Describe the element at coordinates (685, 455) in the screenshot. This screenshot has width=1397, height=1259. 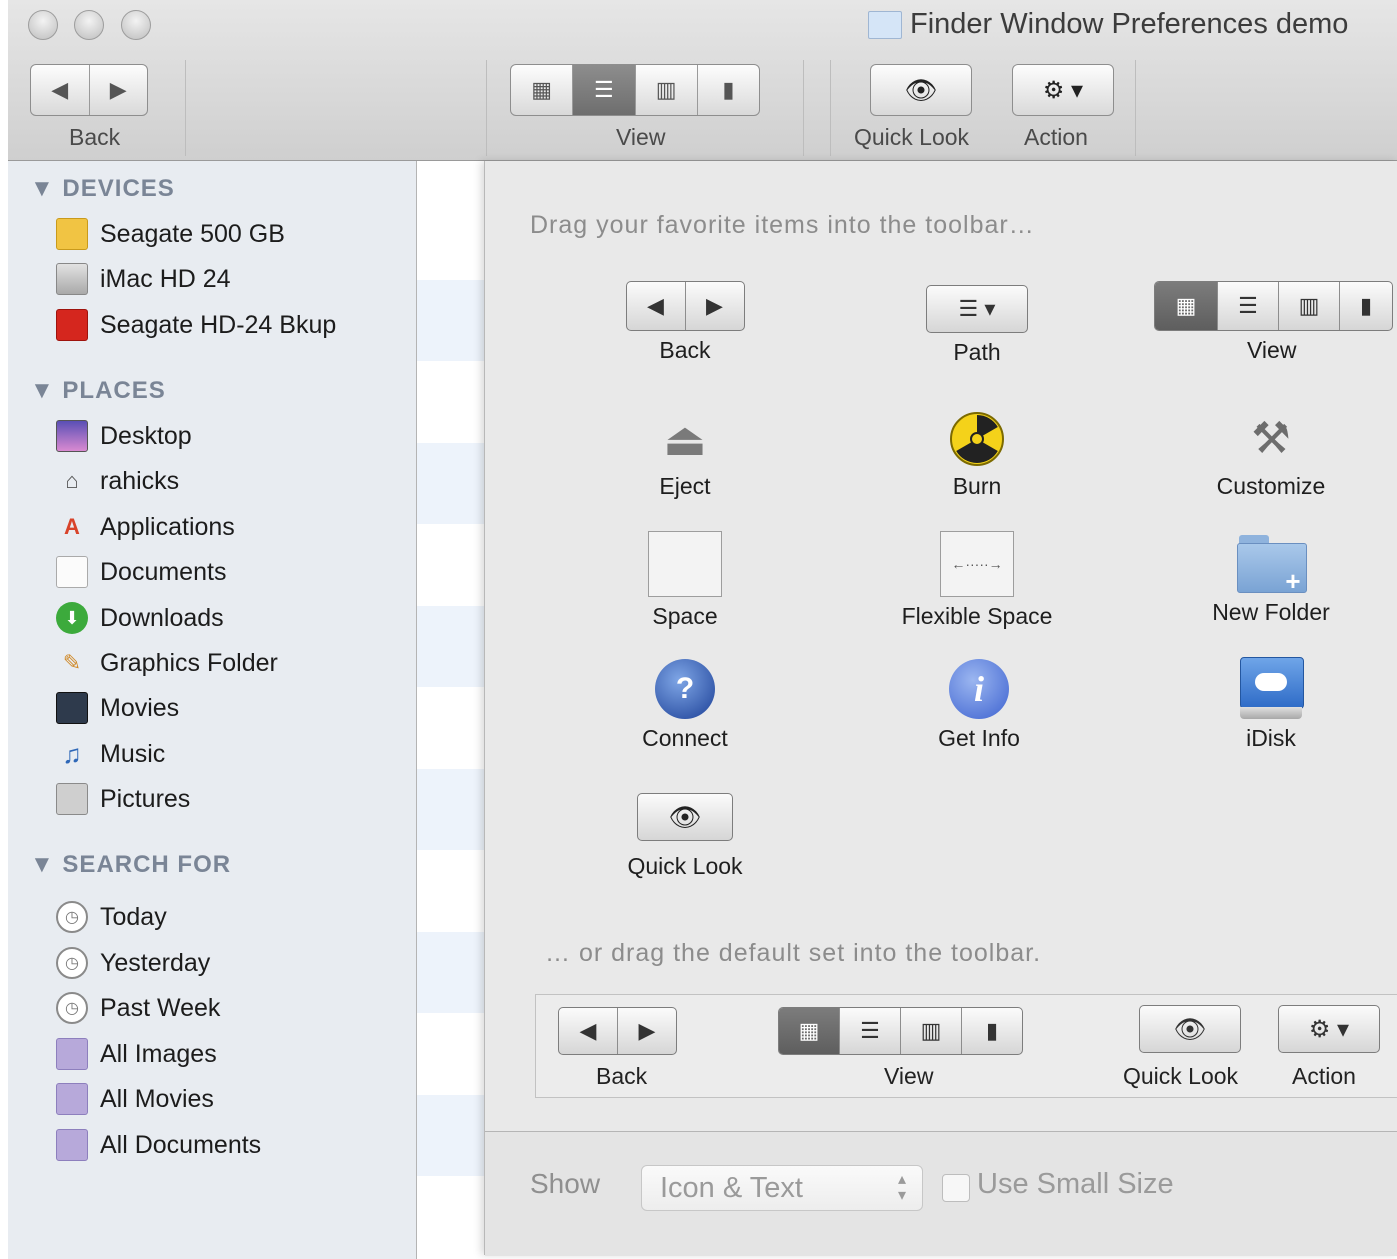
I see `tool-eject: ⏏ Eject` at that location.